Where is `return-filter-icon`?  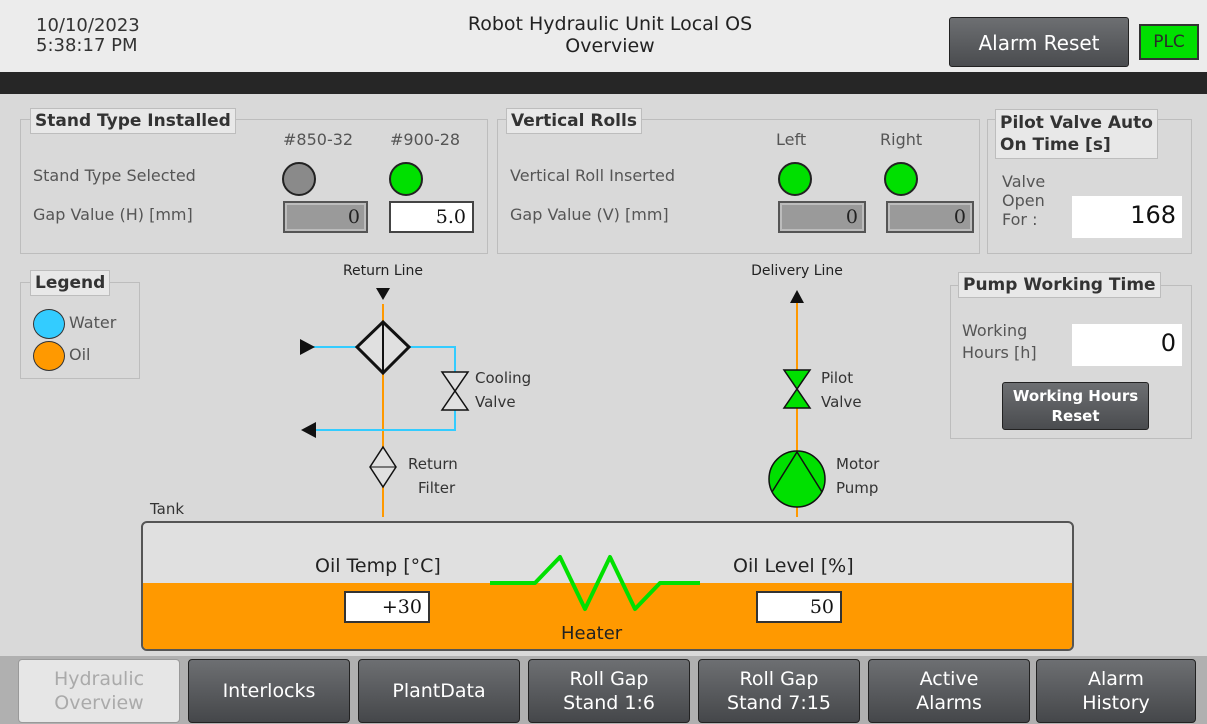
return-filter-icon is located at coordinates (383, 467).